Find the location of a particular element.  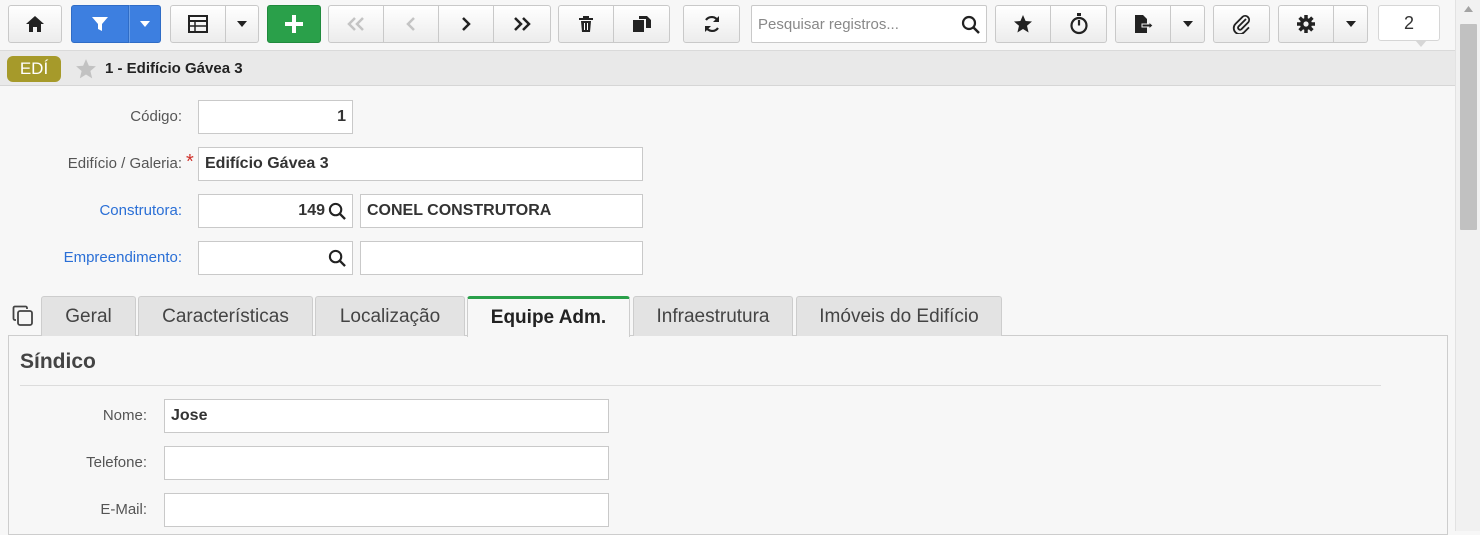

grid-view-icon is located at coordinates (198, 24).